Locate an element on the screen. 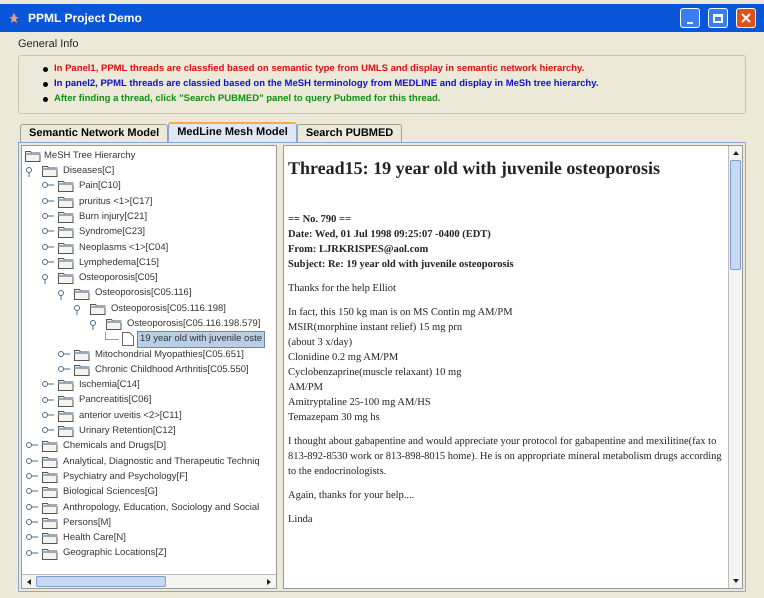  message-text: AM/PM is located at coordinates (306, 387).